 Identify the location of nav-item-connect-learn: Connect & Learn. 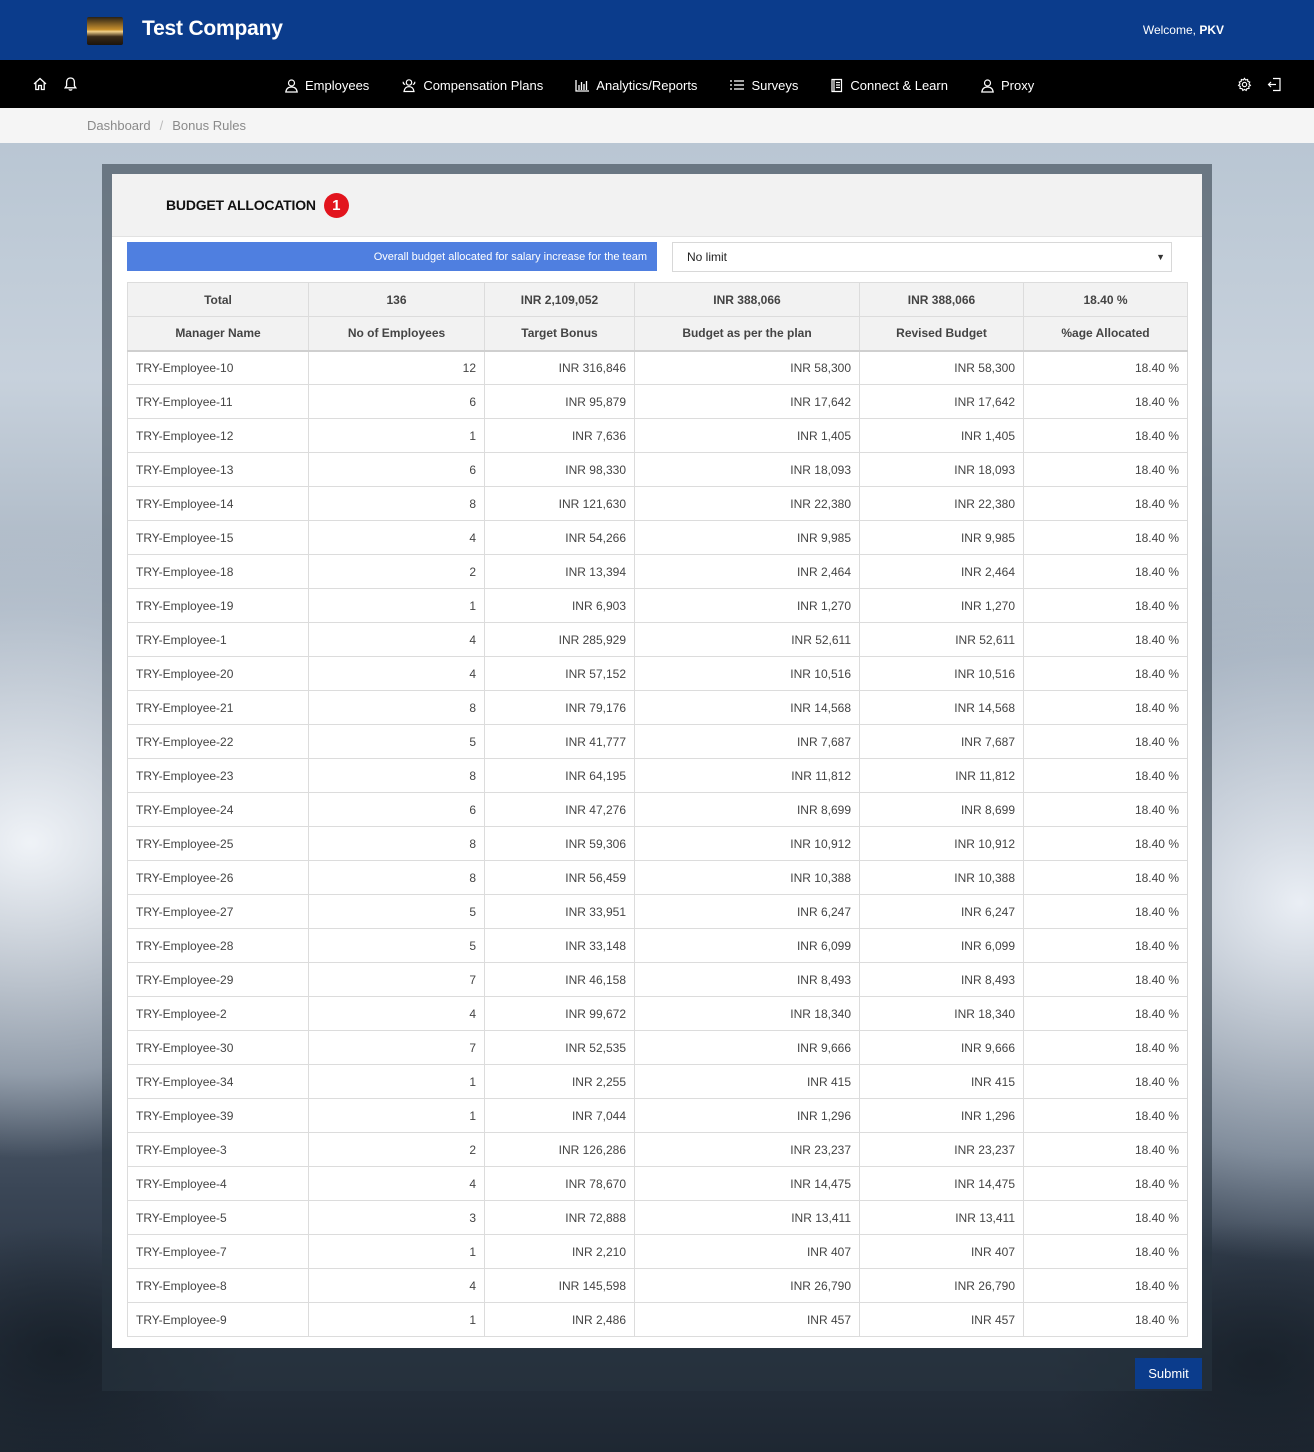
(889, 84).